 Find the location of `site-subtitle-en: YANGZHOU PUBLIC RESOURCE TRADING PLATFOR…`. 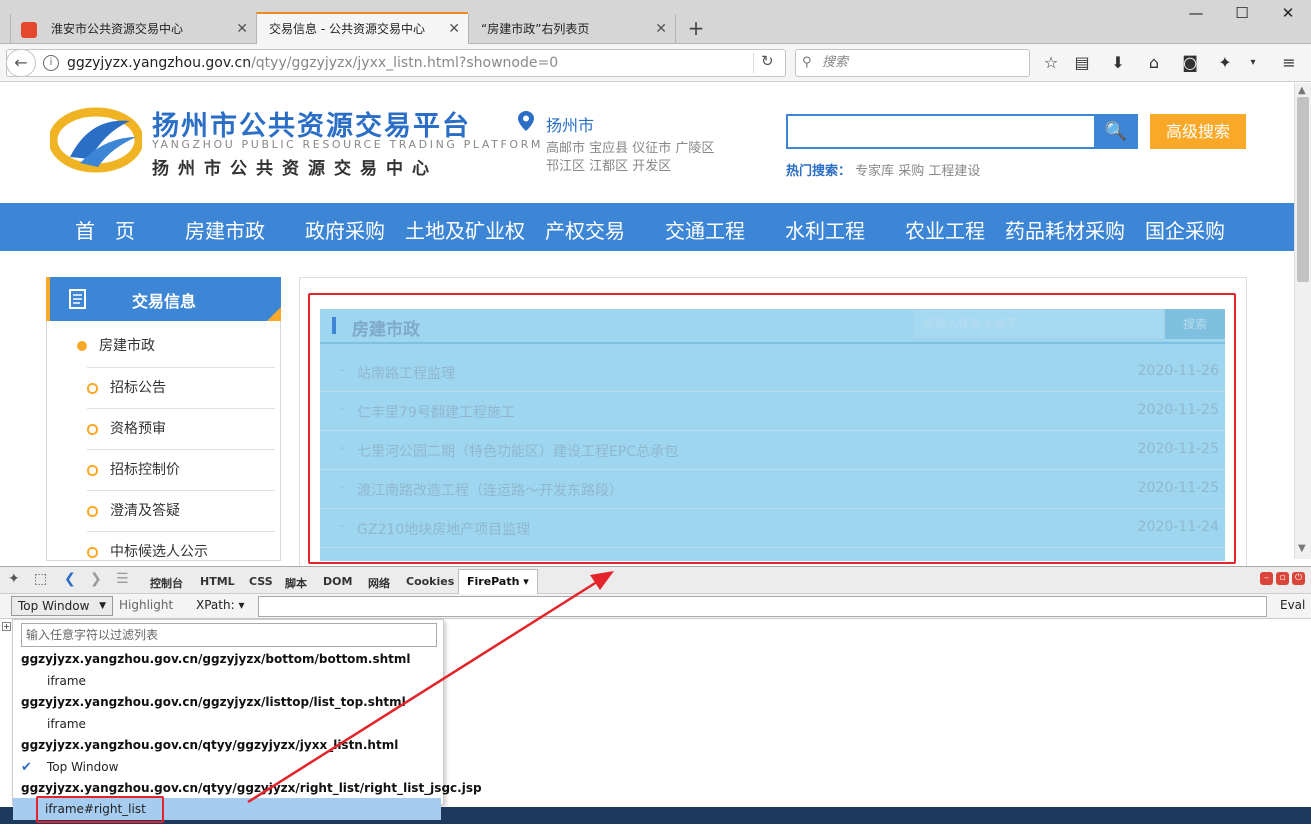

site-subtitle-en: YANGZHOU PUBLIC RESOURCE TRADING PLATFOR… is located at coordinates (347, 144).